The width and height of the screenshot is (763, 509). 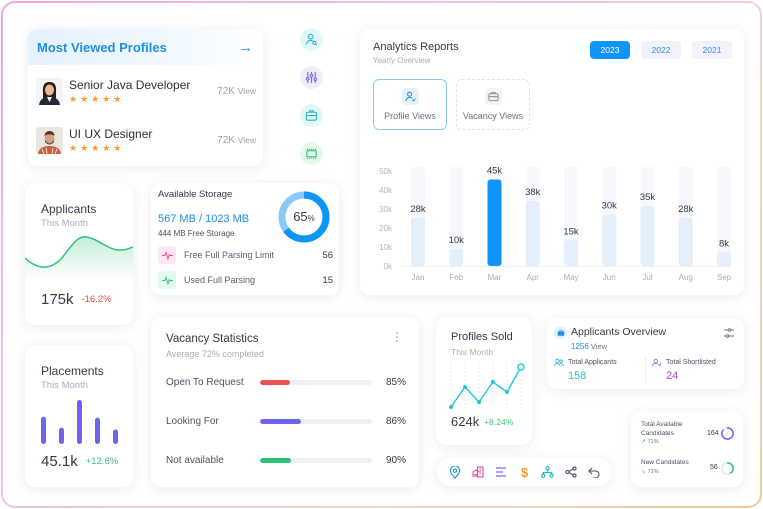 What do you see at coordinates (533, 277) in the screenshot?
I see `x-tick-label: Apr` at bounding box center [533, 277].